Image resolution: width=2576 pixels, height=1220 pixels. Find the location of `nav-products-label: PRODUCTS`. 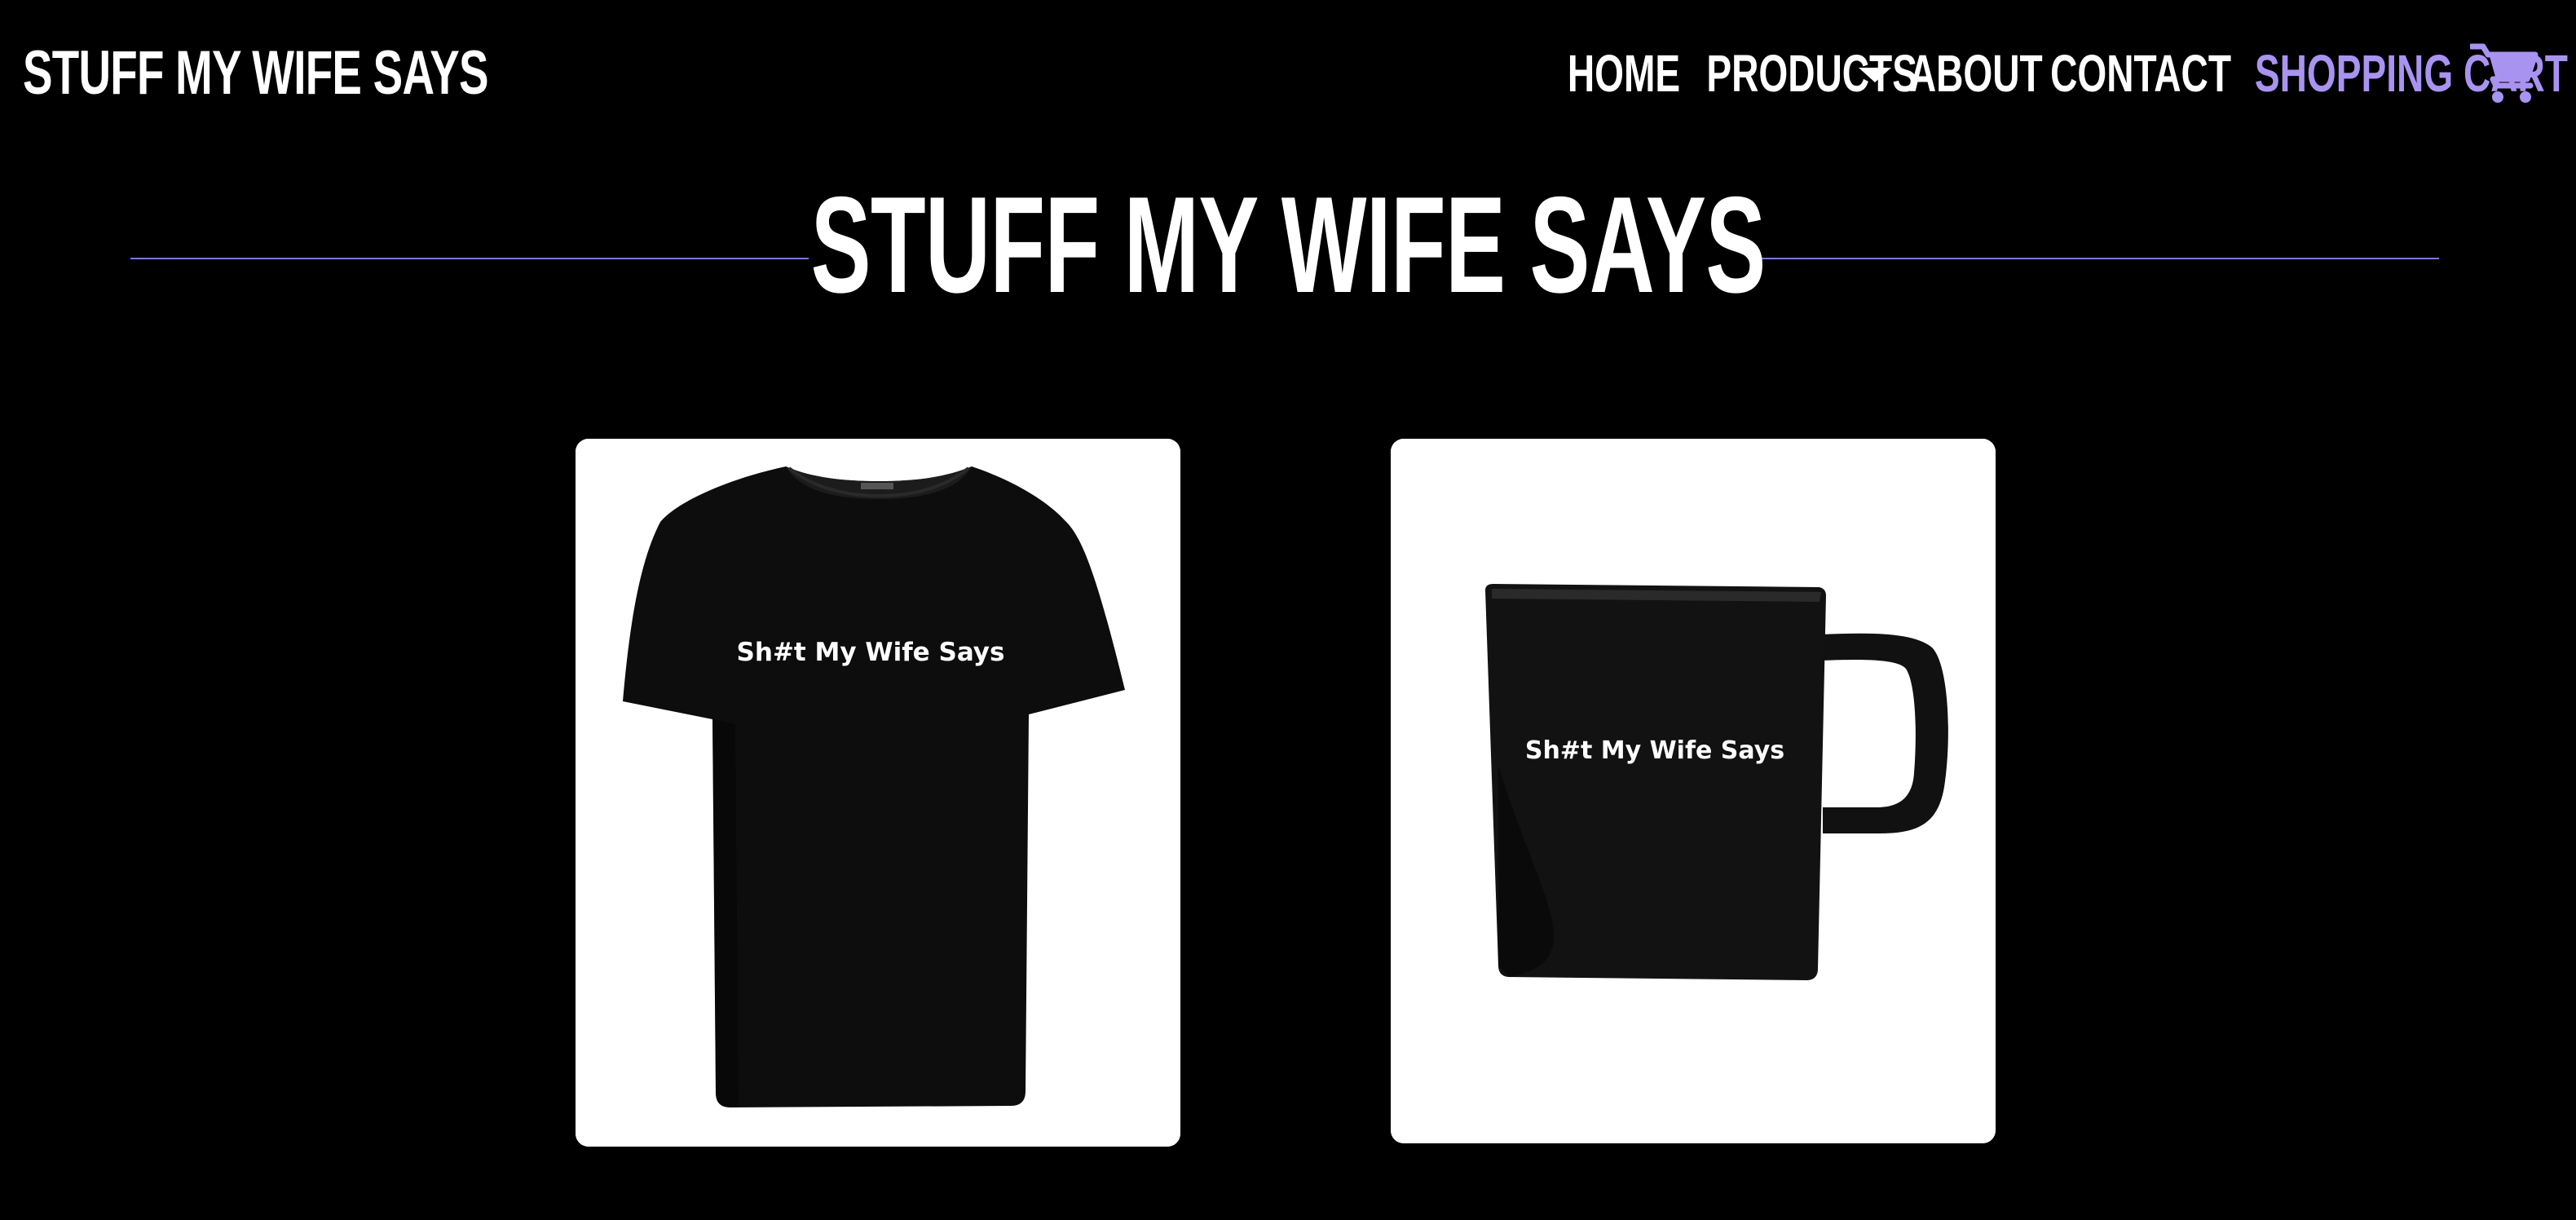

nav-products-label: PRODUCTS is located at coordinates (1811, 73).